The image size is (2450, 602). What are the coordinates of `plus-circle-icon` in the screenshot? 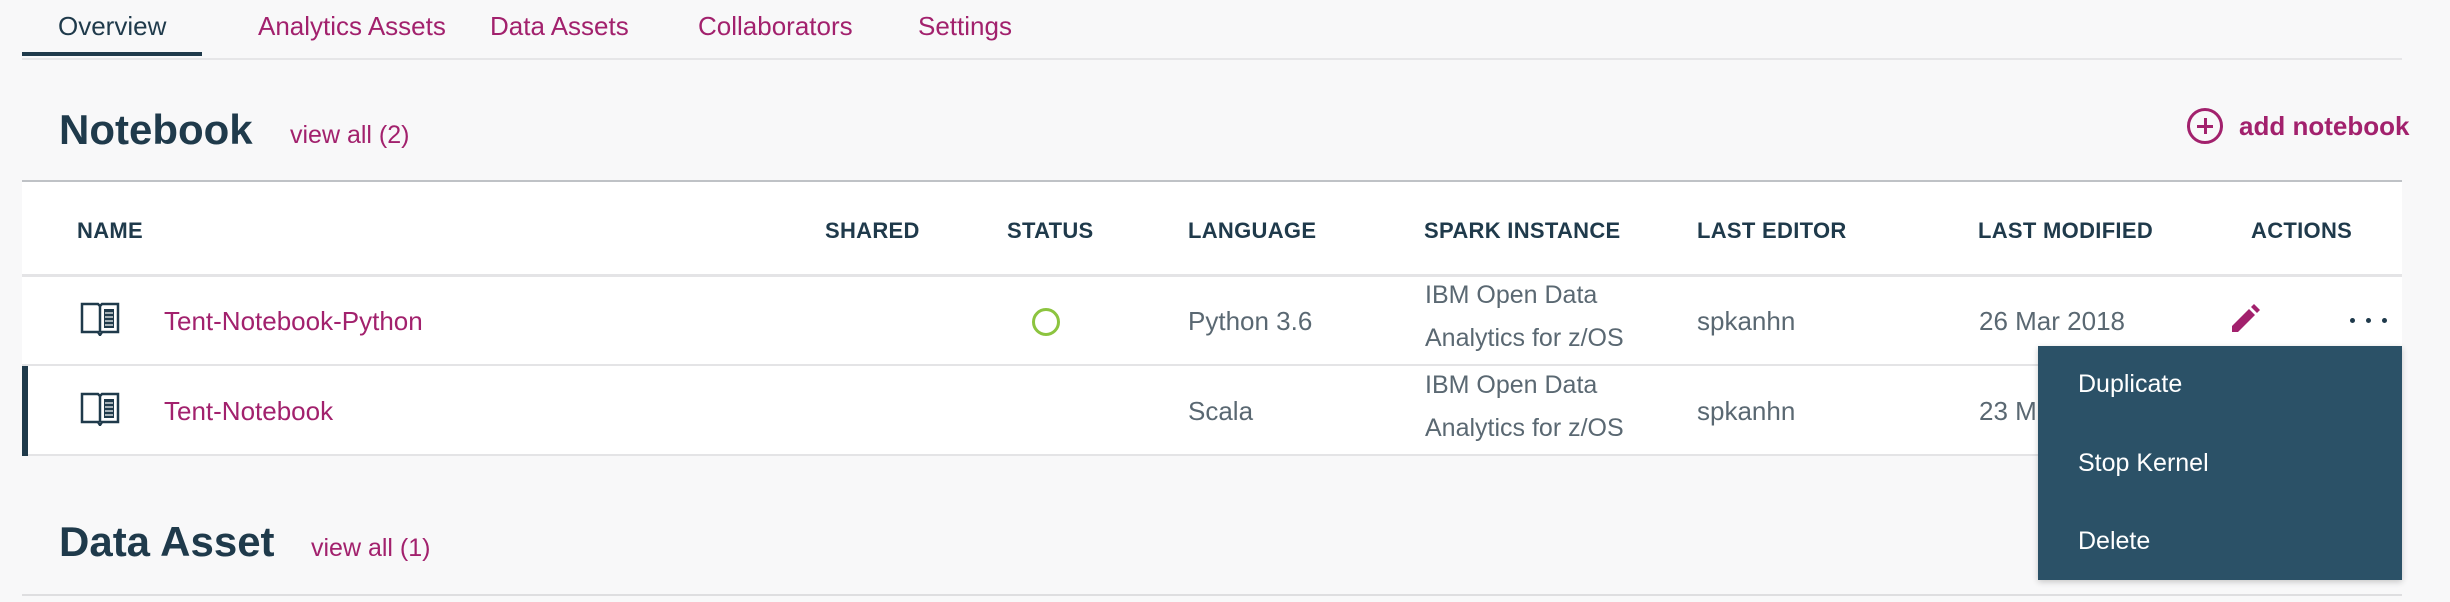 It's located at (2205, 126).